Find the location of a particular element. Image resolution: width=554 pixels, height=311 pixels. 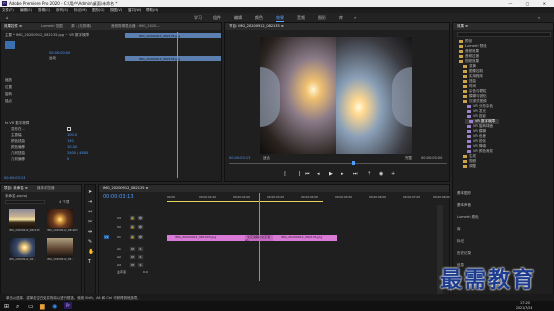

workspace-learn: 学习 is located at coordinates (198, 18).